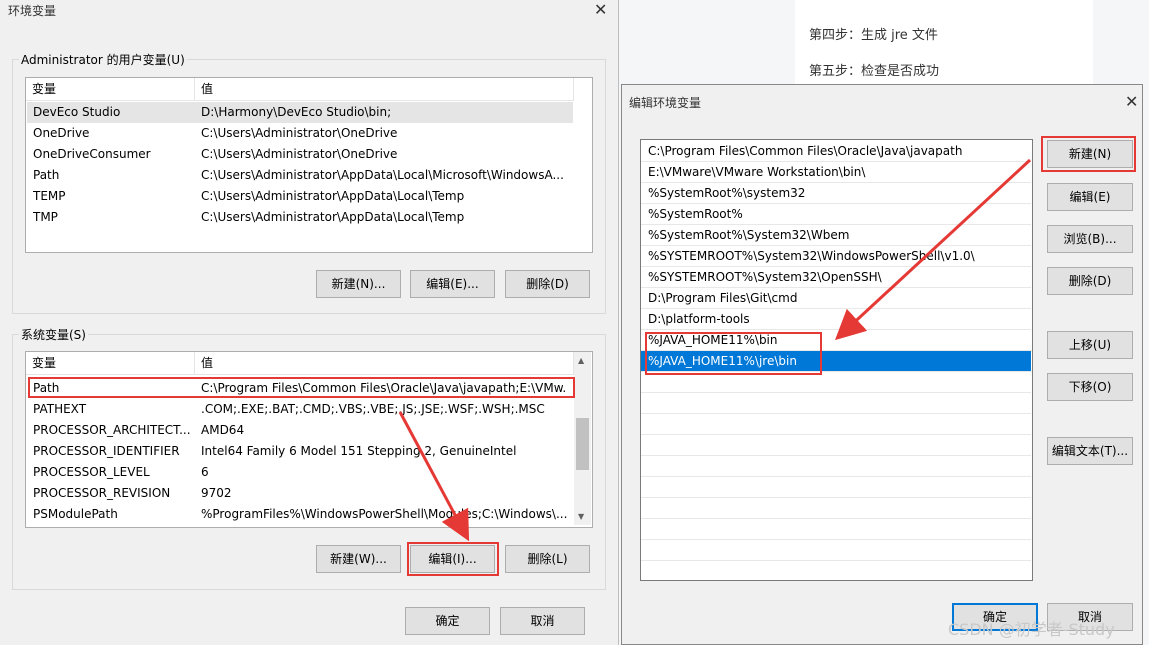 Image resolution: width=1149 pixels, height=645 pixels. I want to click on path-entry: %SystemRoot%, so click(836, 214).